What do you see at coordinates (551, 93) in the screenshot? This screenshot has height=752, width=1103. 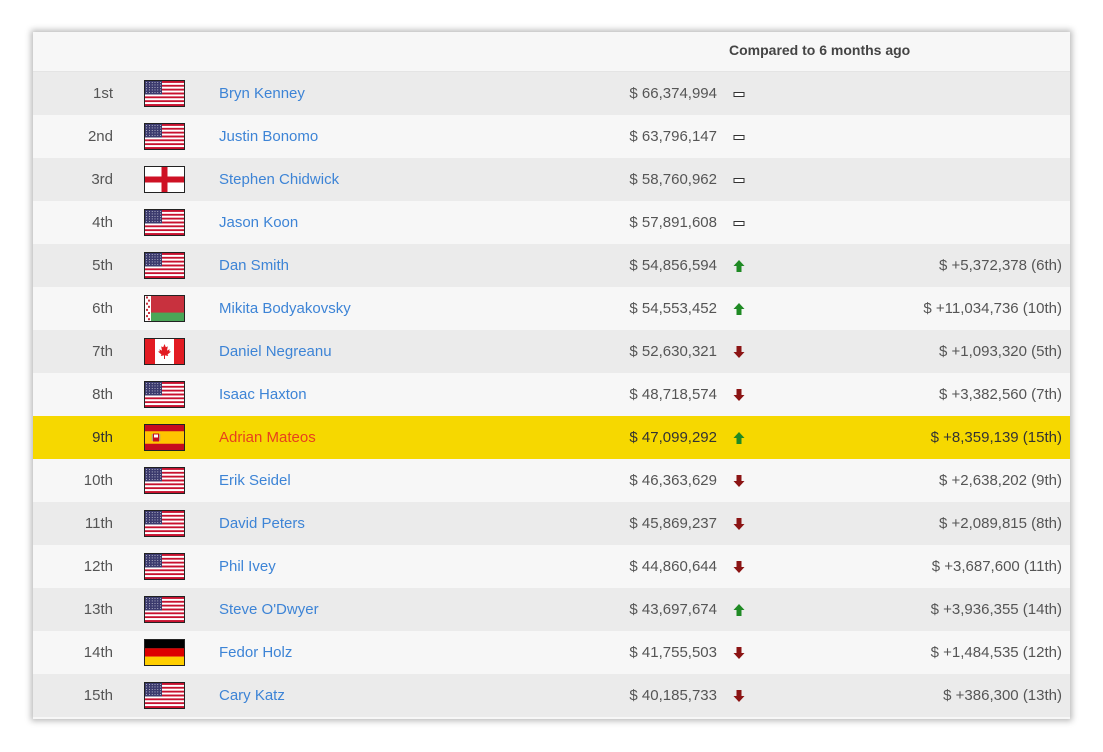 I see `table-row: 1st Bryn Kenney $ 66,374,994` at bounding box center [551, 93].